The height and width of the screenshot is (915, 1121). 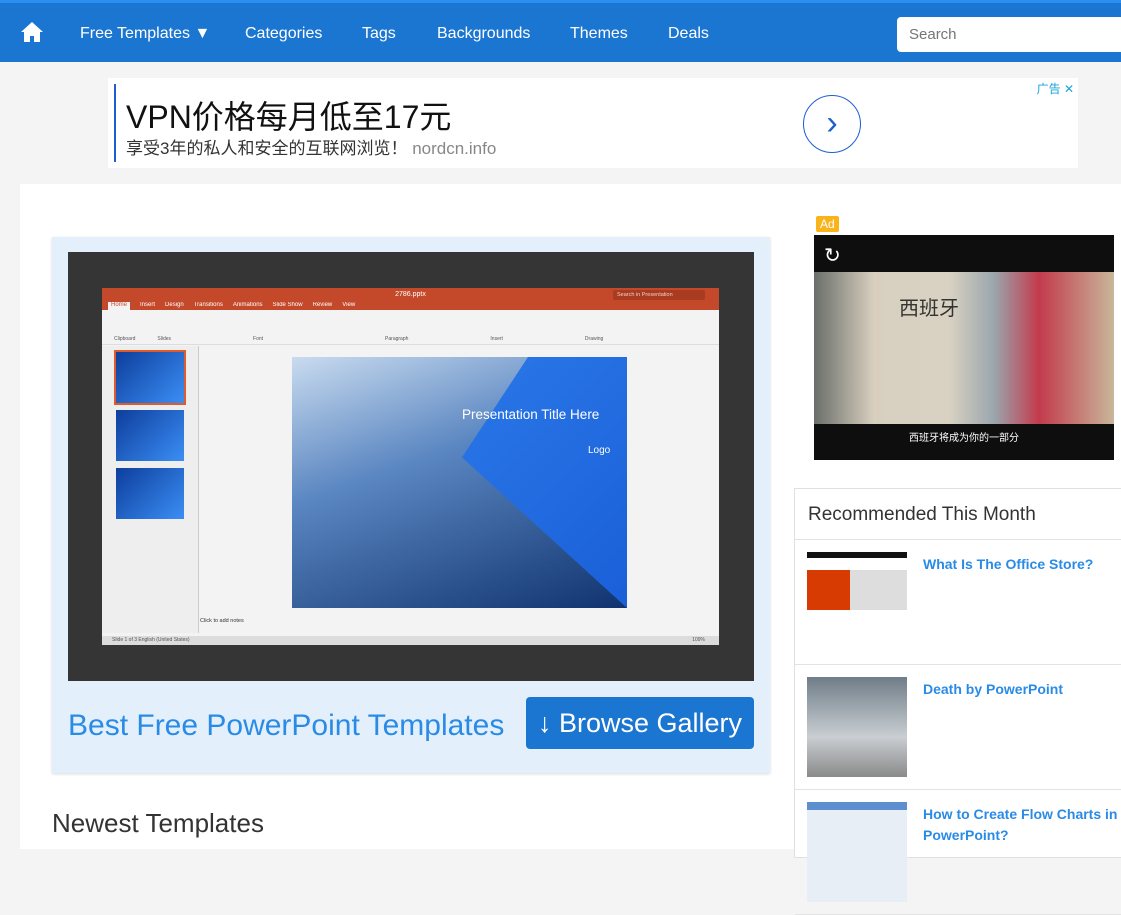 I want to click on caret-down-icon: ▼, so click(x=202, y=33).